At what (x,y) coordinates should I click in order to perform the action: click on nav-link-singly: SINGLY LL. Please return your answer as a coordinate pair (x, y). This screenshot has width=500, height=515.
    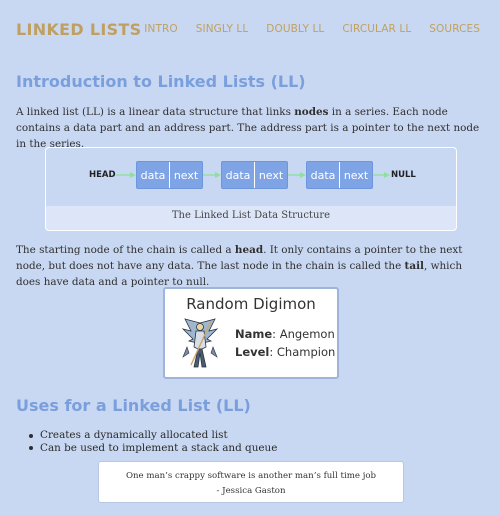
    Looking at the image, I should click on (222, 29).